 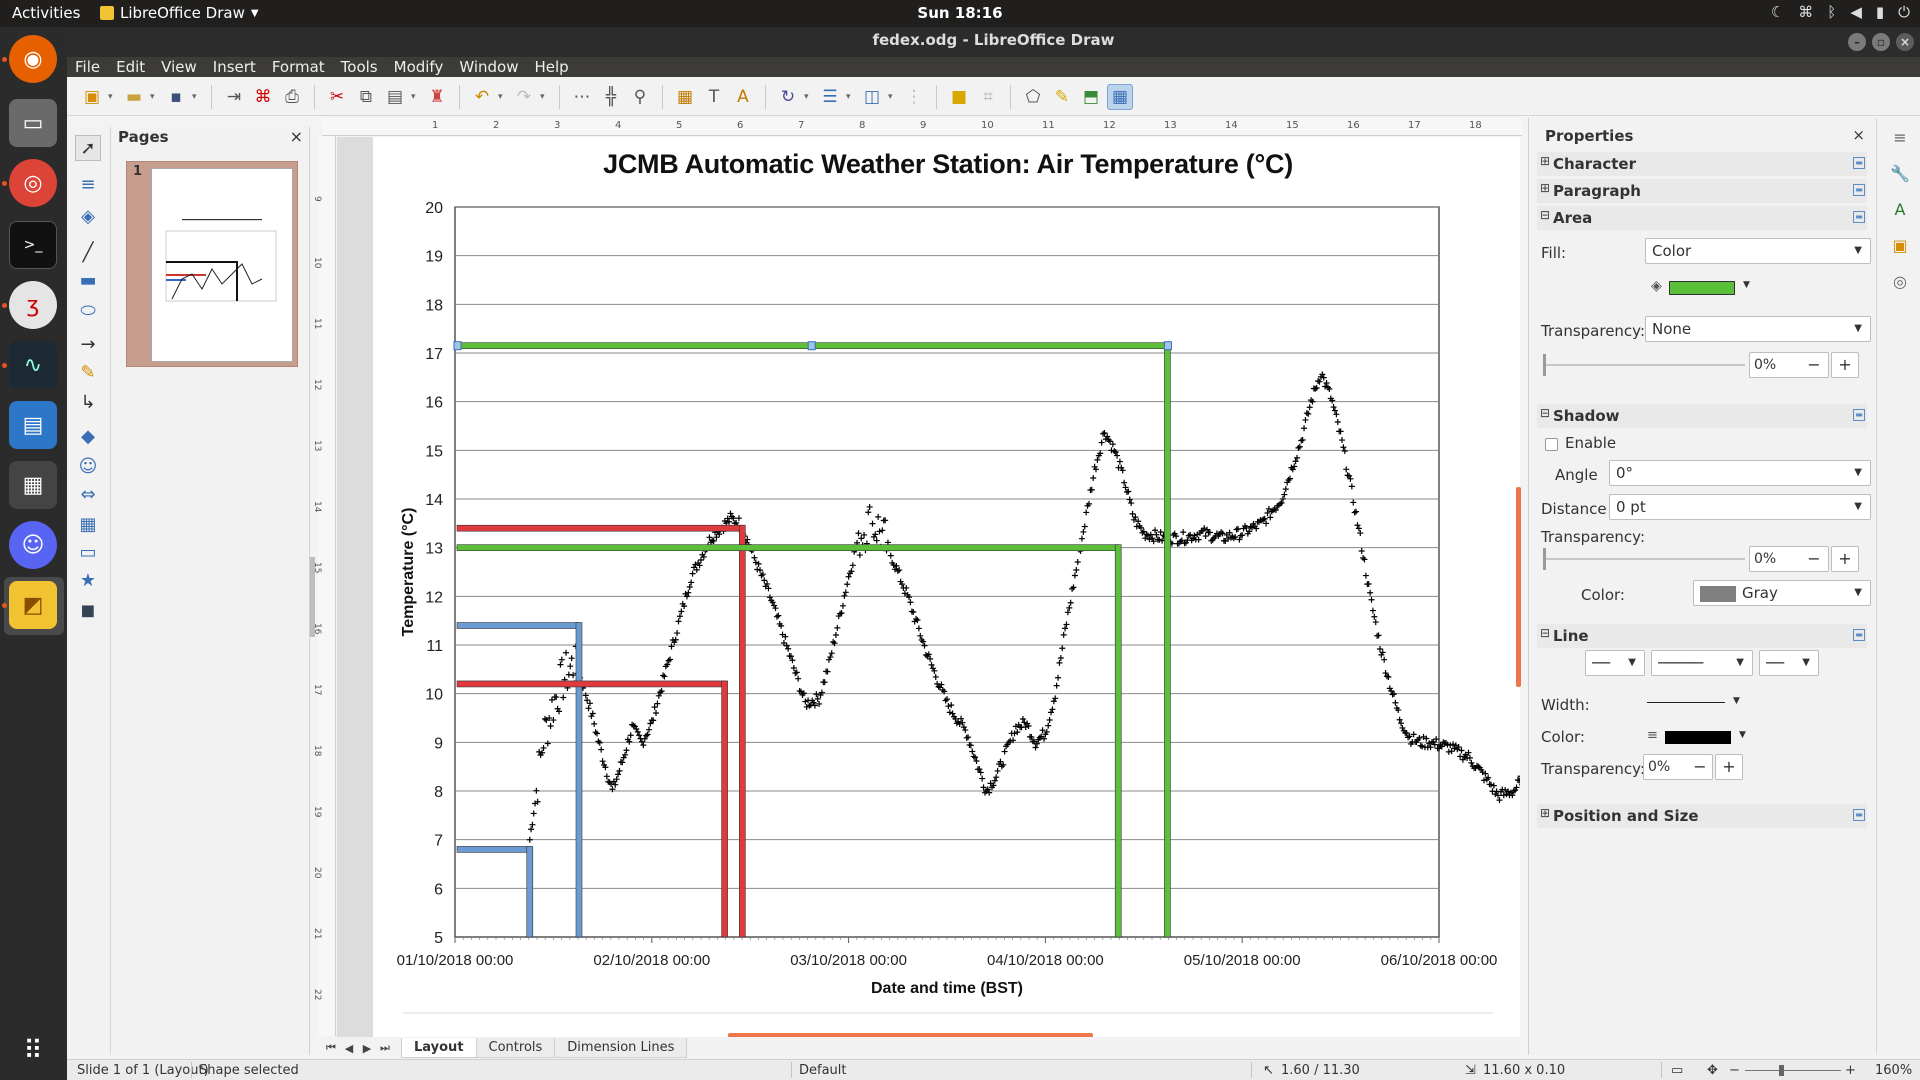 What do you see at coordinates (359, 67) in the screenshot?
I see `menu-tools: Tools` at bounding box center [359, 67].